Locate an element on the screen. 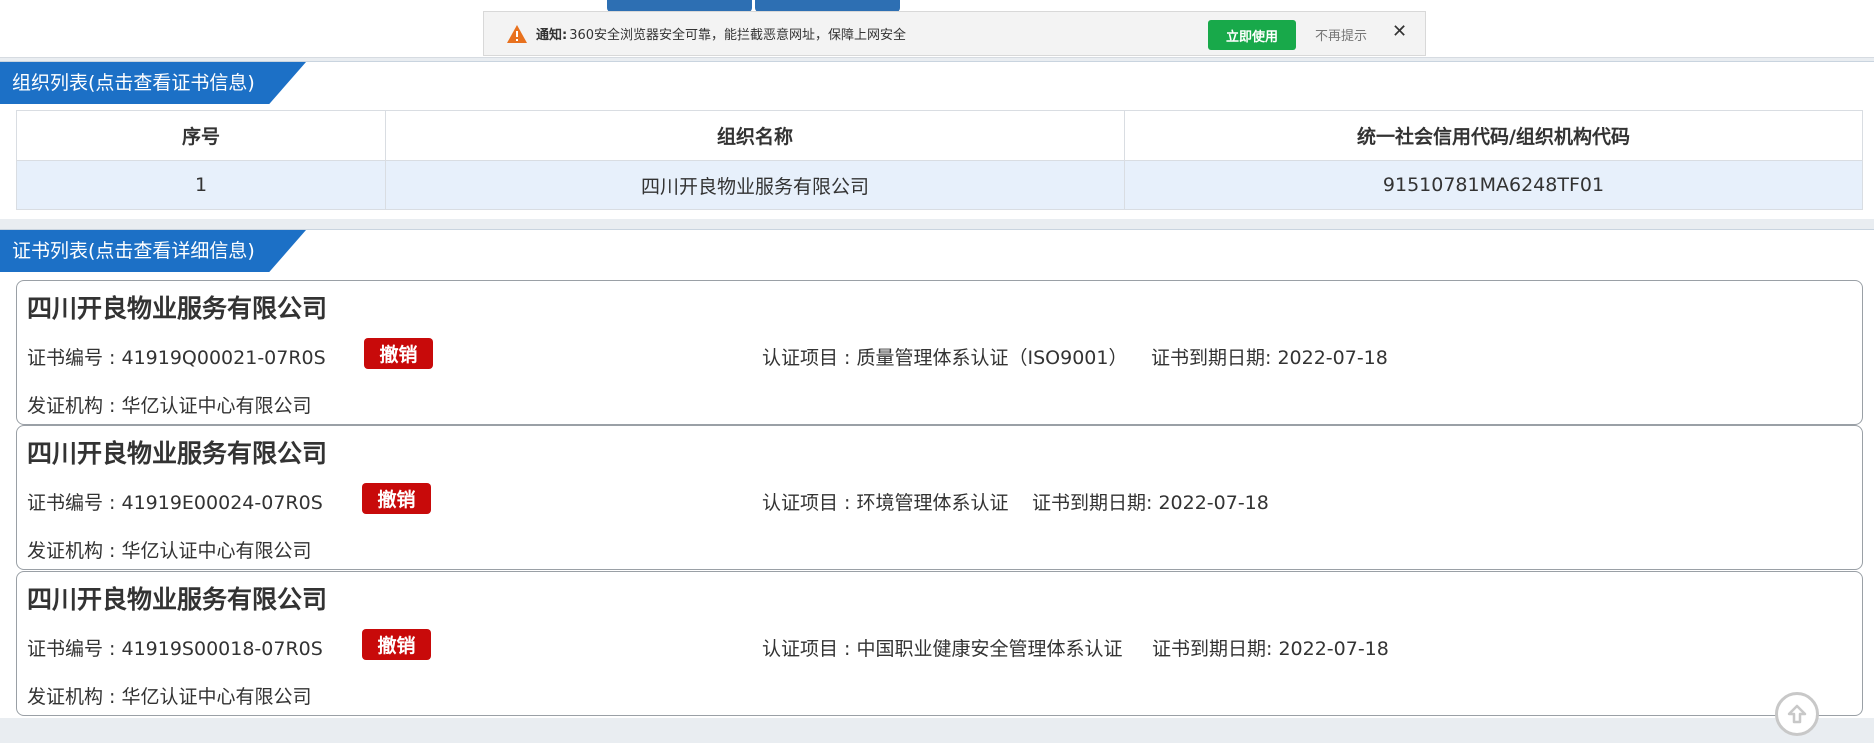  dont-show-again-link: 不再提示 is located at coordinates (1341, 34).